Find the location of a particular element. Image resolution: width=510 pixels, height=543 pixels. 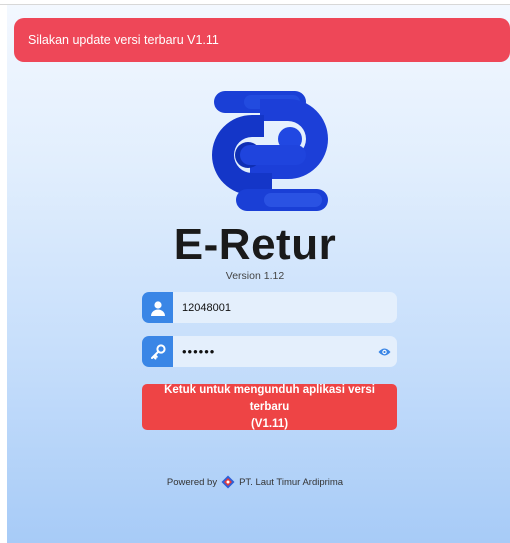

password-value: •••••• is located at coordinates (272, 351).